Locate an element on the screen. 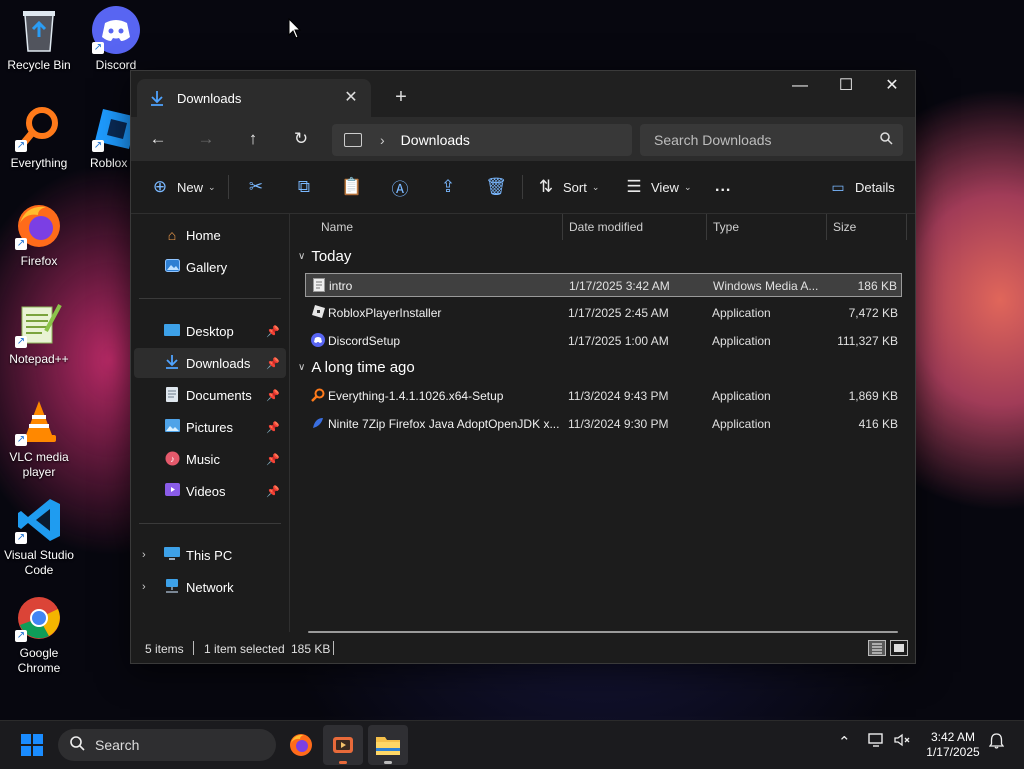  group-header-today: ∨ Today is located at coordinates (324, 256).